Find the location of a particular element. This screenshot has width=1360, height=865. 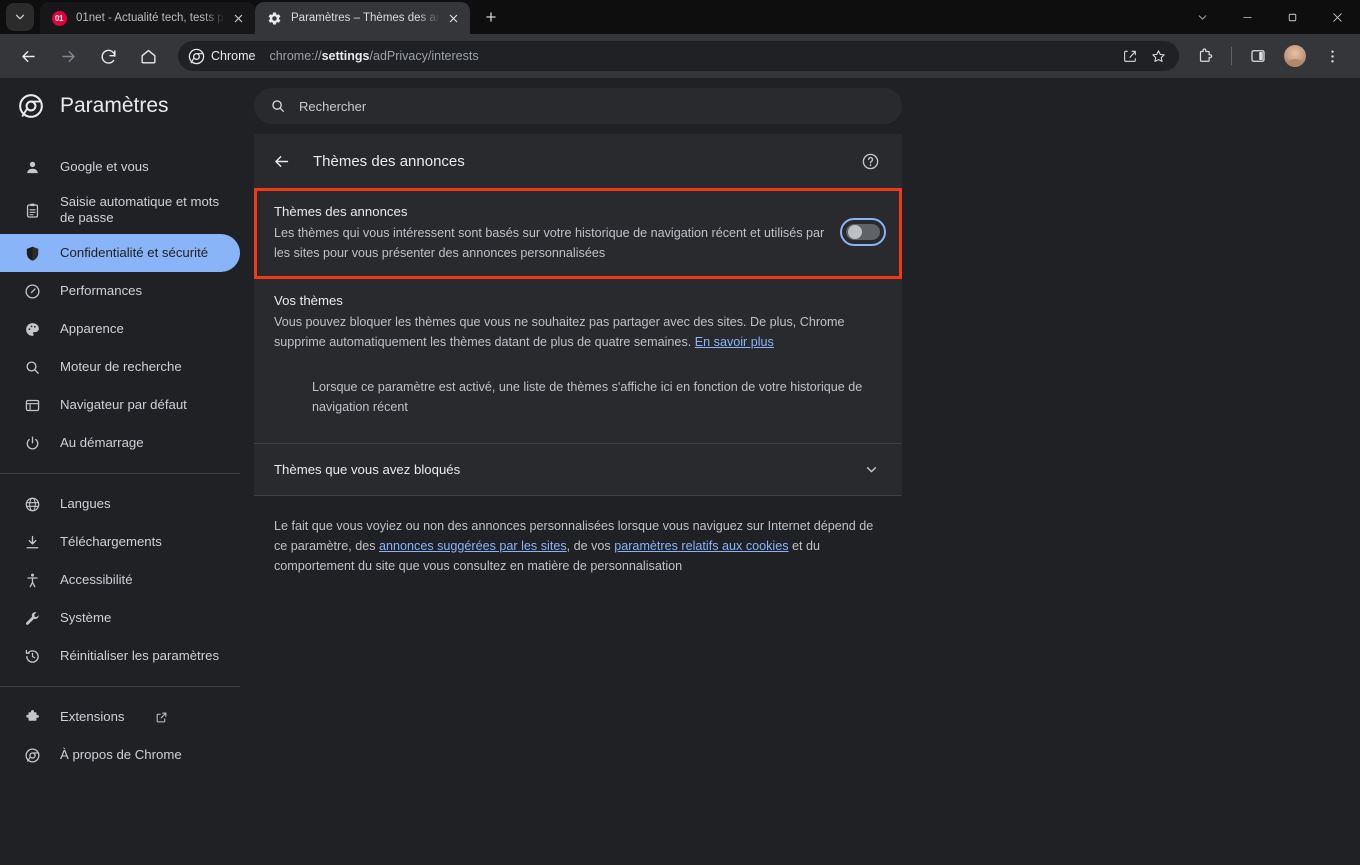

tab-parametres: Paramètres – Thèmes des annon is located at coordinates (362, 18).